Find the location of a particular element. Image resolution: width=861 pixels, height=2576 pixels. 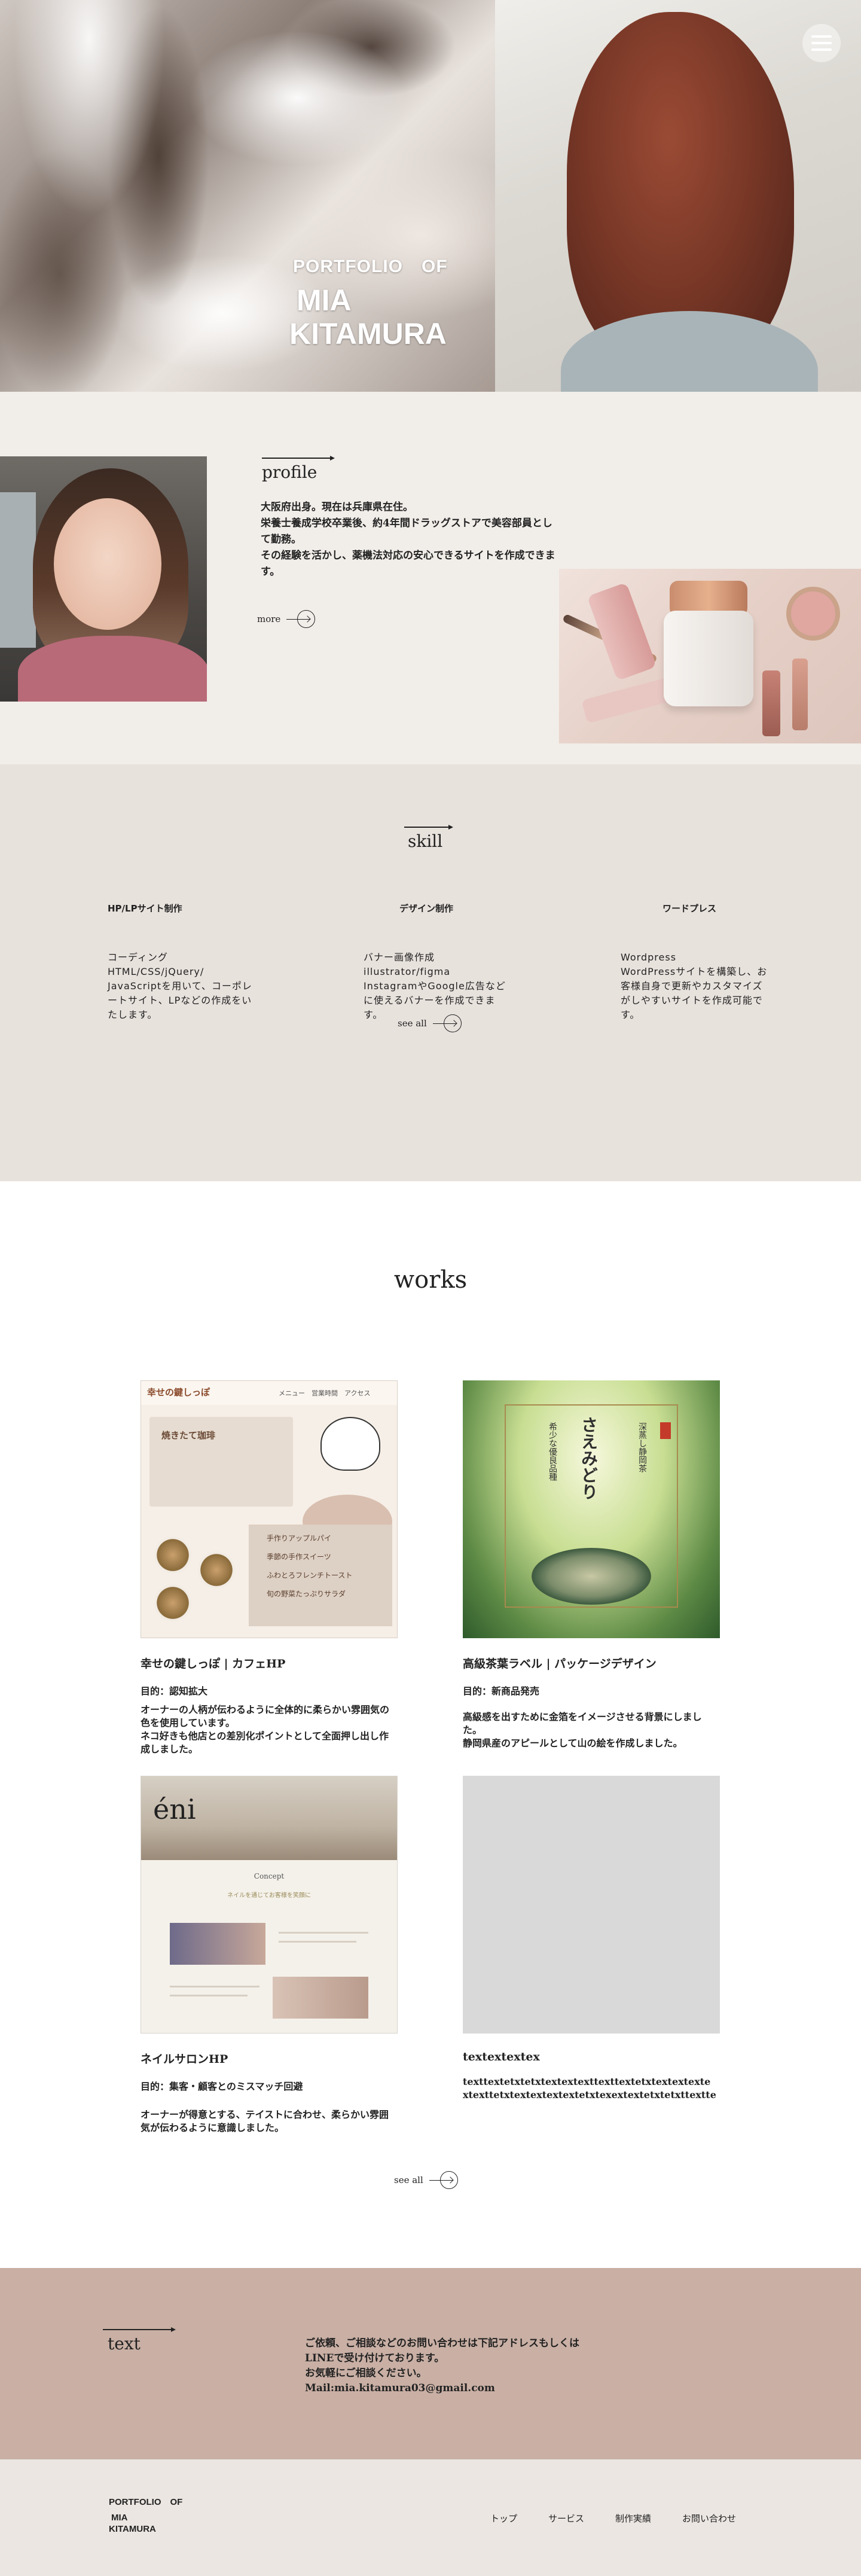

tea-left-text: 希少な優良品種 is located at coordinates (552, 1451).